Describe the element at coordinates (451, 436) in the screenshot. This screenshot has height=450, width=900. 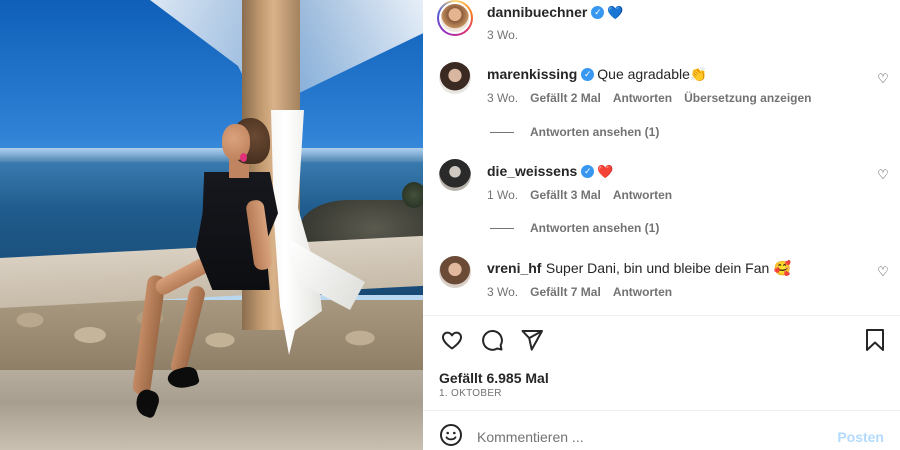
I see `smiley-icon` at that location.